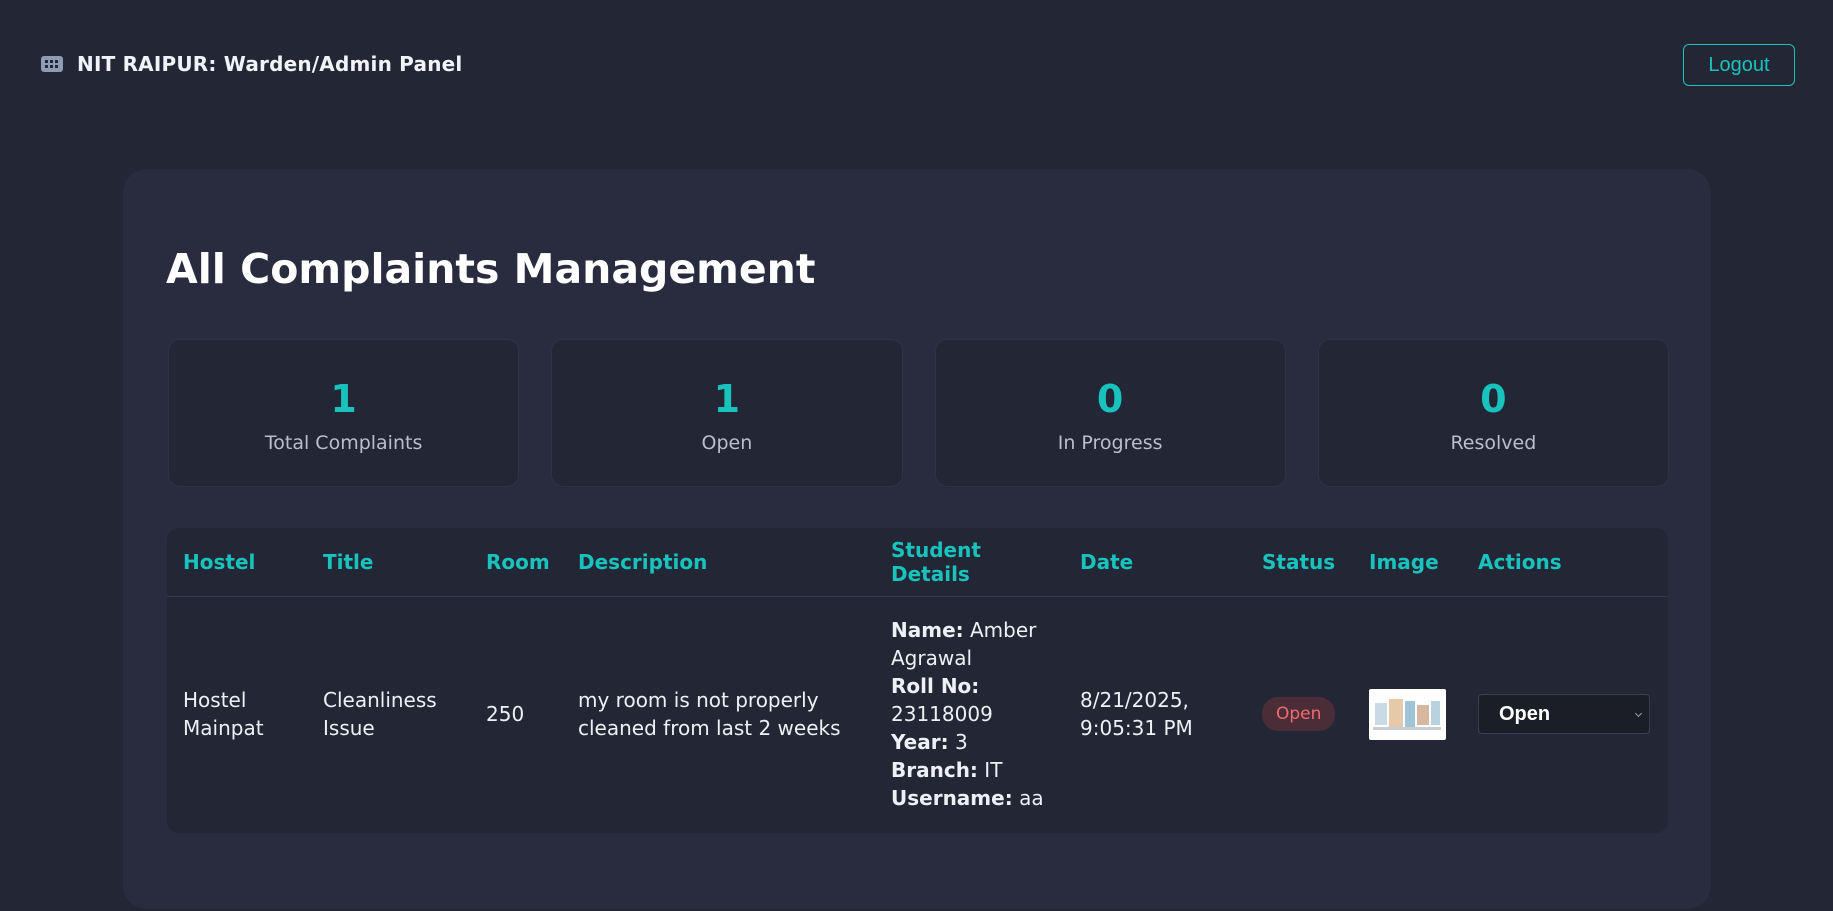 The height and width of the screenshot is (911, 1833). What do you see at coordinates (223, 714) in the screenshot?
I see `cell-hostel: Hostel Mainpat` at bounding box center [223, 714].